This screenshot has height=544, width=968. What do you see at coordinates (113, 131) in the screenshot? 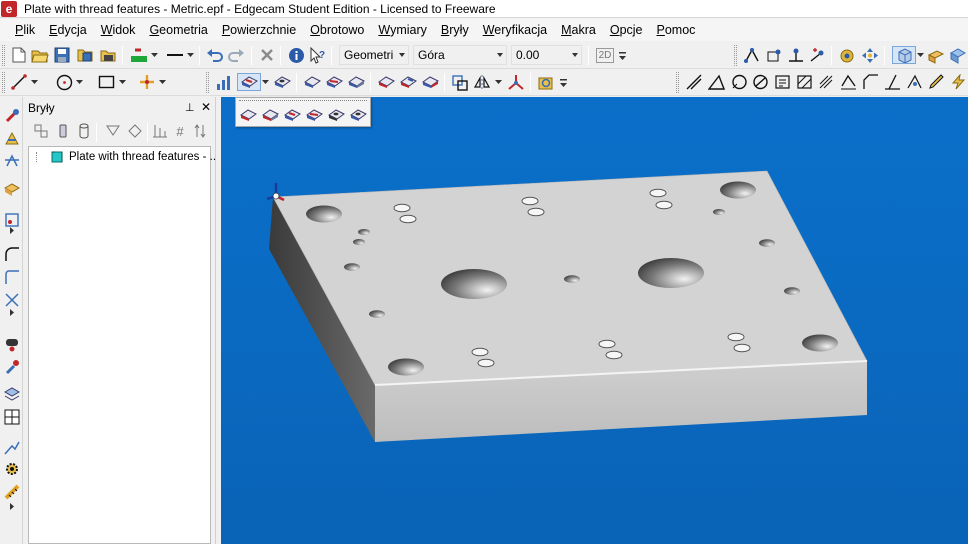
I see `filter-icon` at bounding box center [113, 131].